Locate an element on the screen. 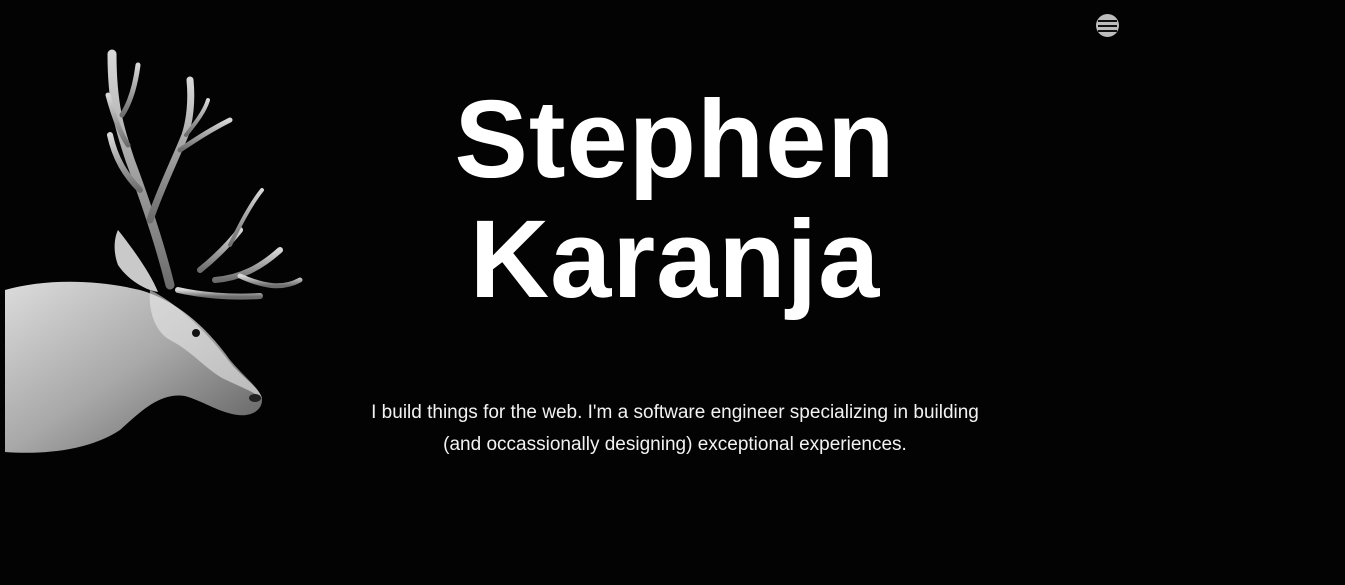  menu-button is located at coordinates (1107, 25).